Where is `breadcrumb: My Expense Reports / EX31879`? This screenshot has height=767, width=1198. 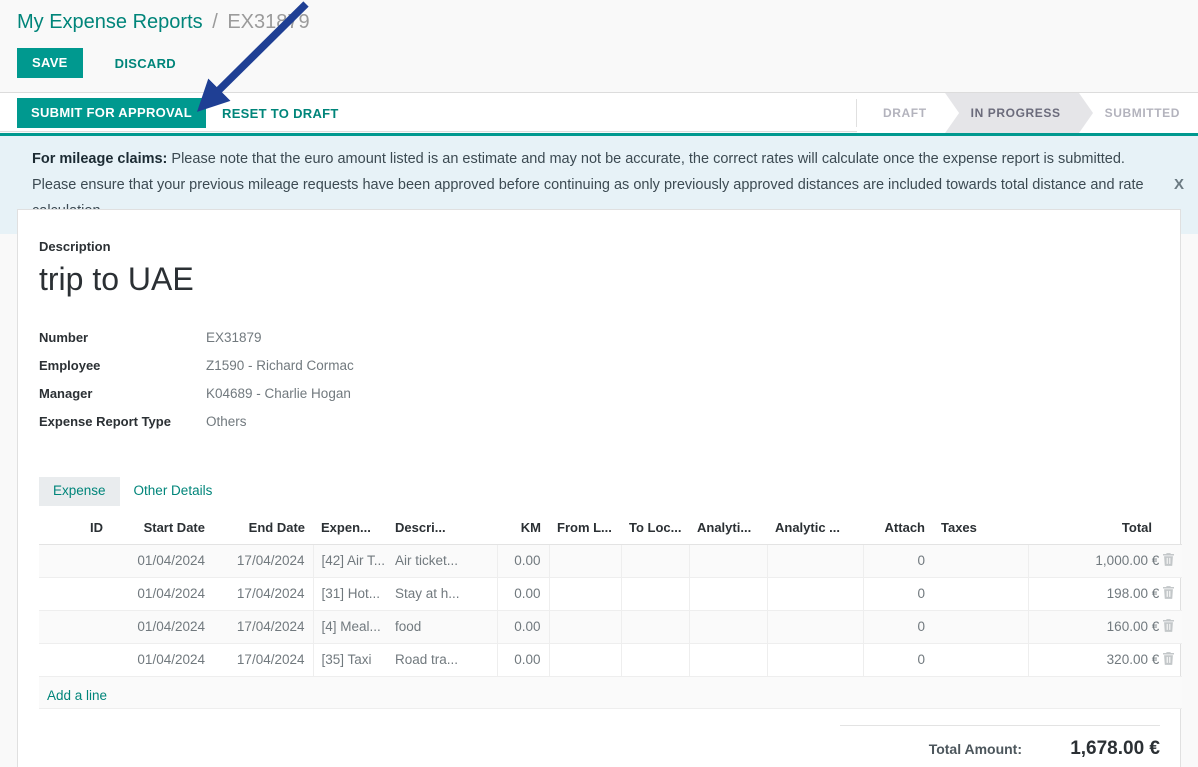 breadcrumb: My Expense Reports / EX31879 is located at coordinates (163, 22).